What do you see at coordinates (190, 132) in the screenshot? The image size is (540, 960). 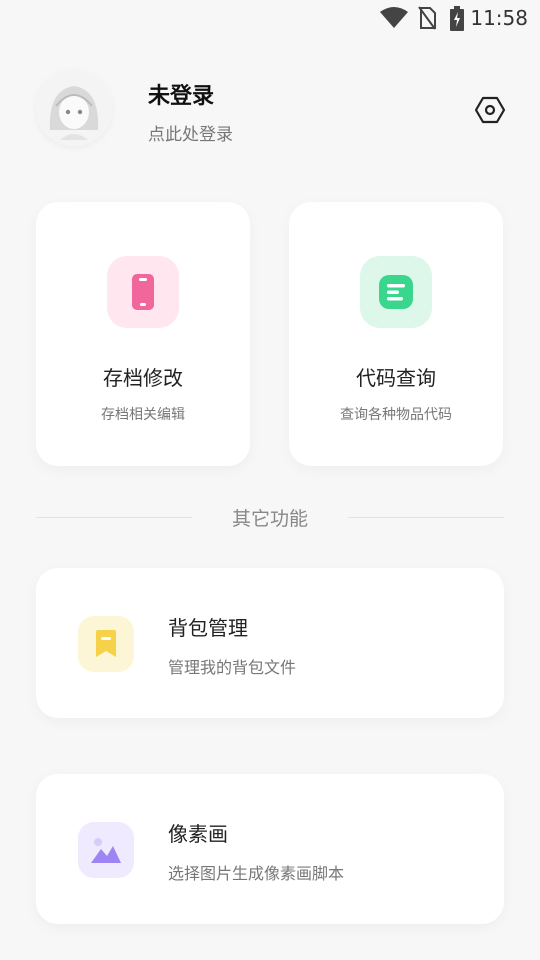 I see `login-hint: 点此处登录` at bounding box center [190, 132].